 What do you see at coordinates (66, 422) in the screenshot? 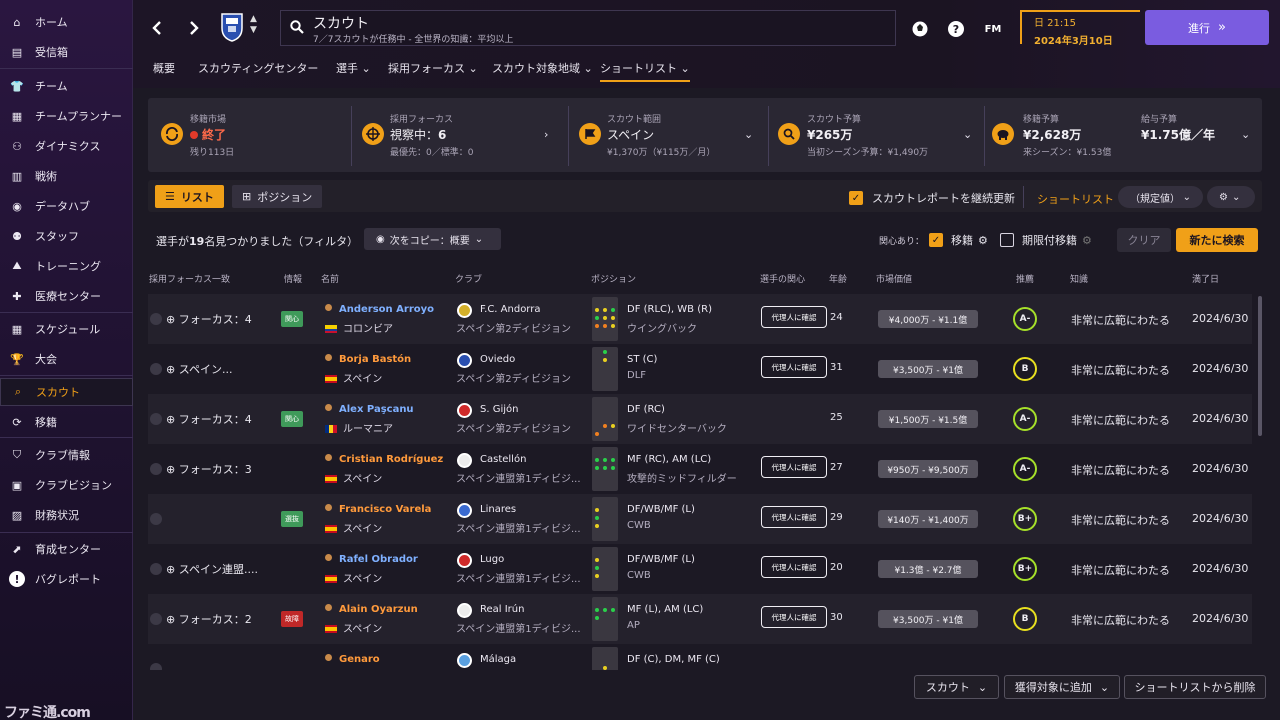
I see `sidebar-item-transfer: ⟳ 移籍` at bounding box center [66, 422].